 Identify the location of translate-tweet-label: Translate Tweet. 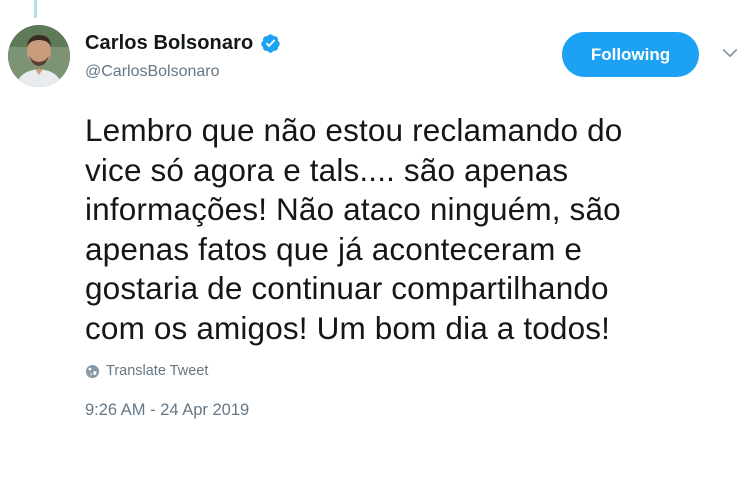
(157, 371).